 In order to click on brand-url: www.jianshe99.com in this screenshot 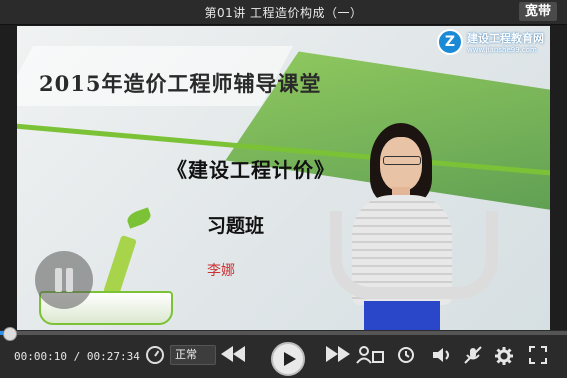, I will do `click(502, 50)`.